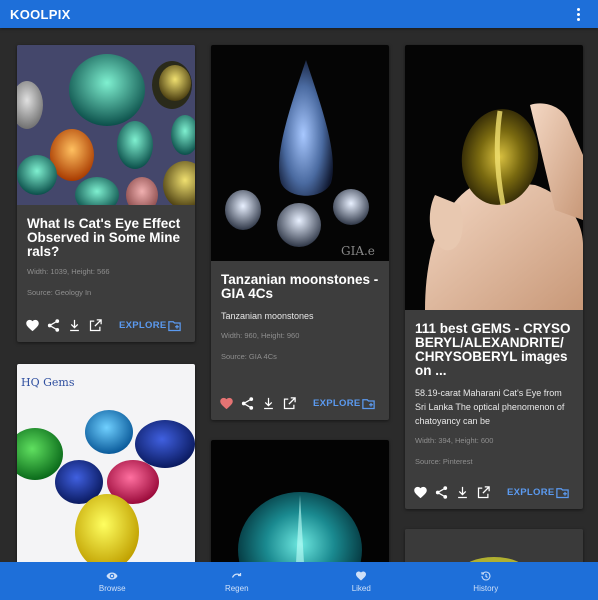 This screenshot has width=598, height=600. I want to click on card-dimensions: Width: 960, Height: 960, so click(260, 335).